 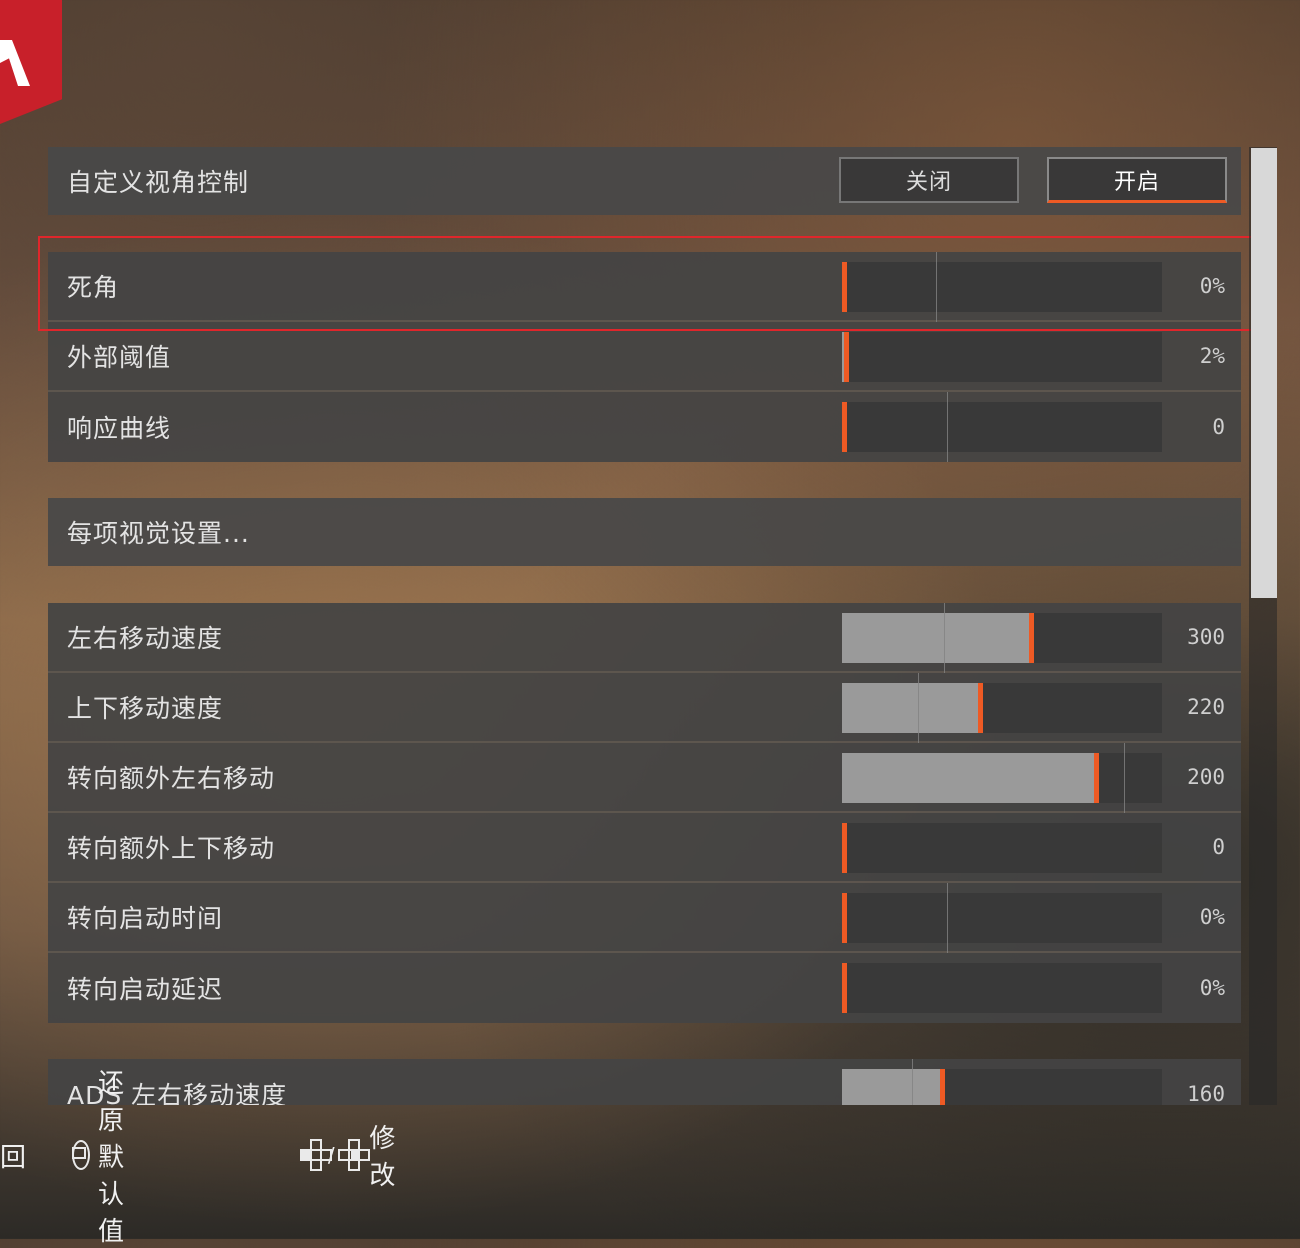 I want to click on ads-yaw-speed-slider, so click(x=1002, y=1082).